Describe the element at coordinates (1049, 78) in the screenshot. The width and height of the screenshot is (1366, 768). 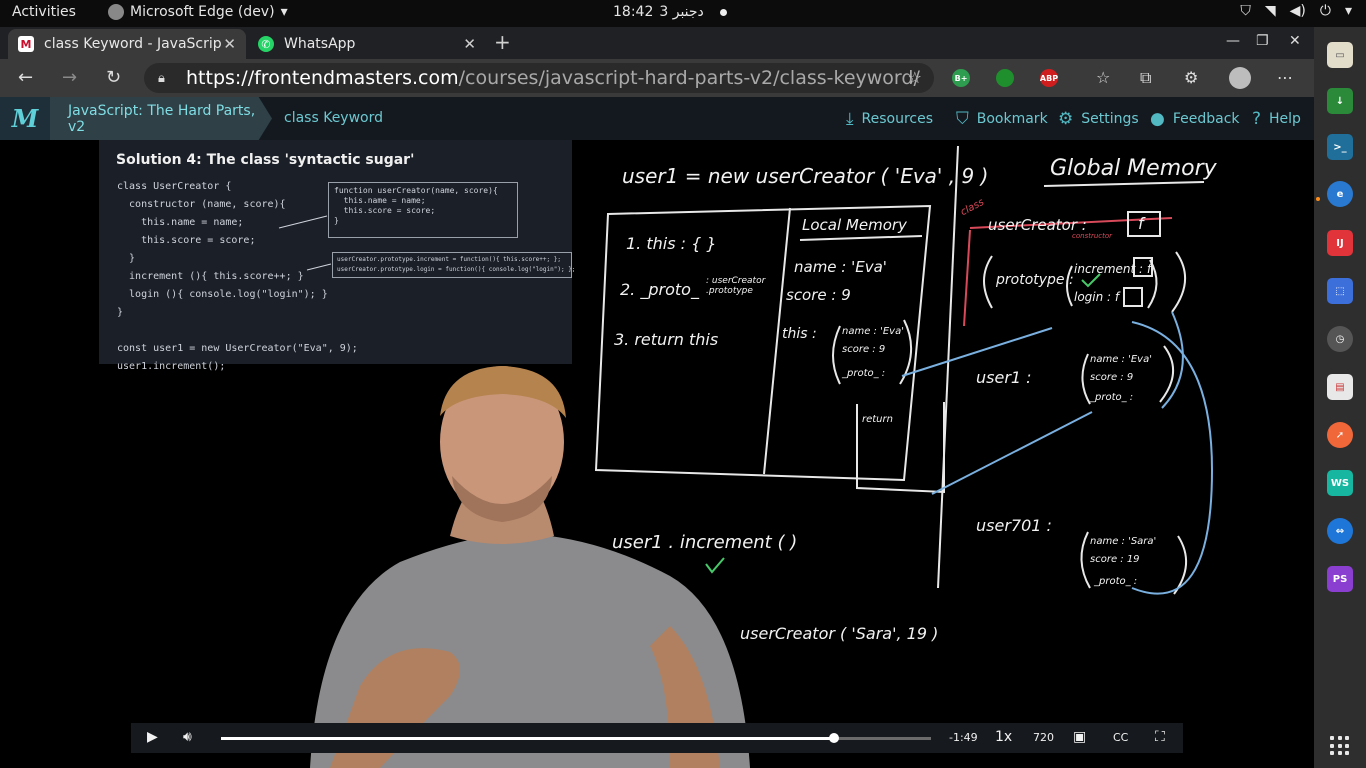
I see `extension-adblock-plus: ABP` at that location.